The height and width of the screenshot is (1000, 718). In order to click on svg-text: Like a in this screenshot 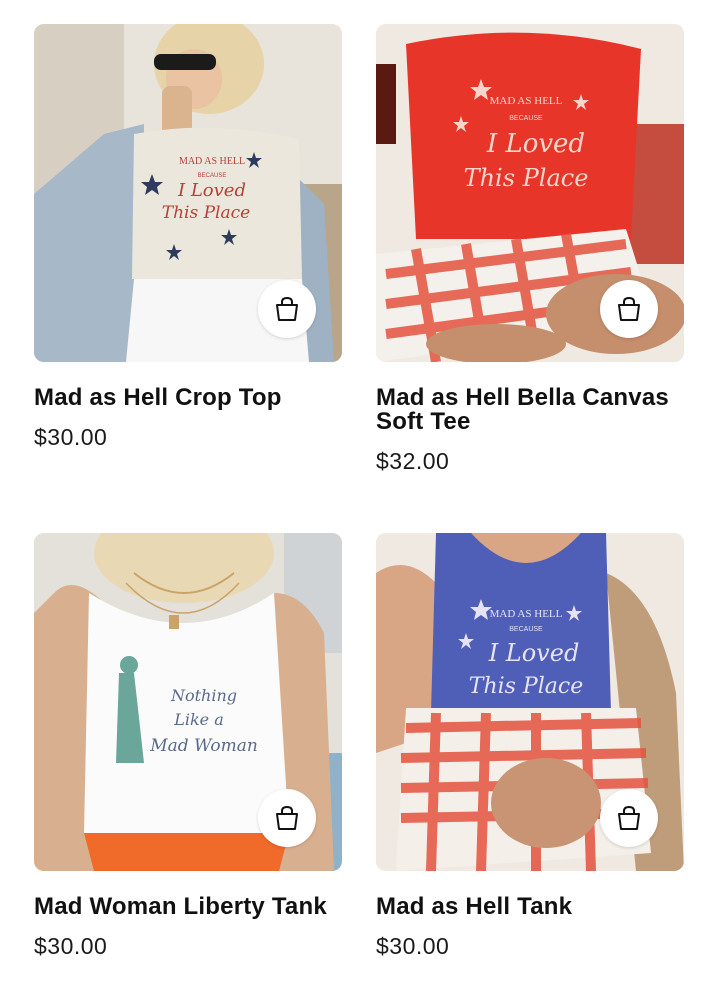, I will do `click(198, 719)`.